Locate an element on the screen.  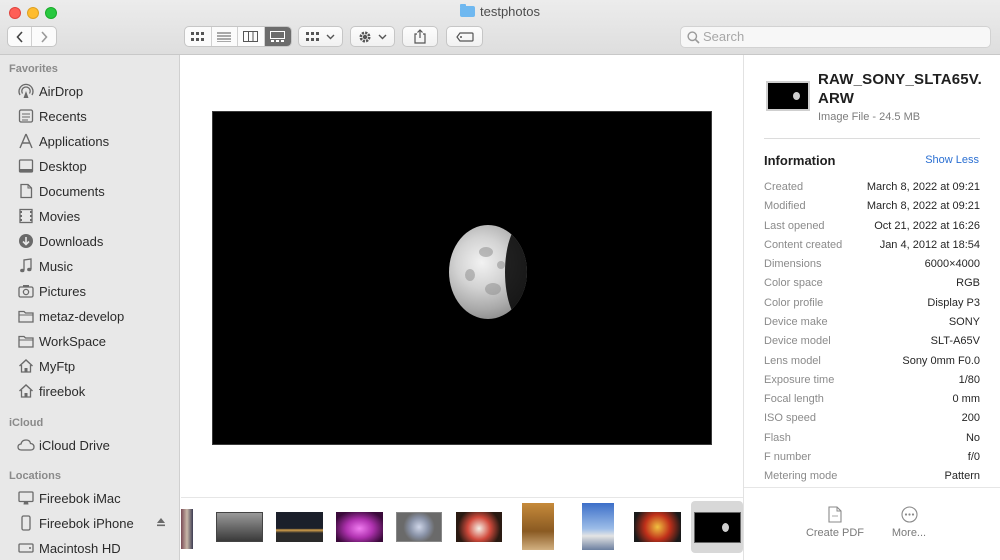
sidebar-item-fireebok: fireebok is located at coordinates (89, 391).